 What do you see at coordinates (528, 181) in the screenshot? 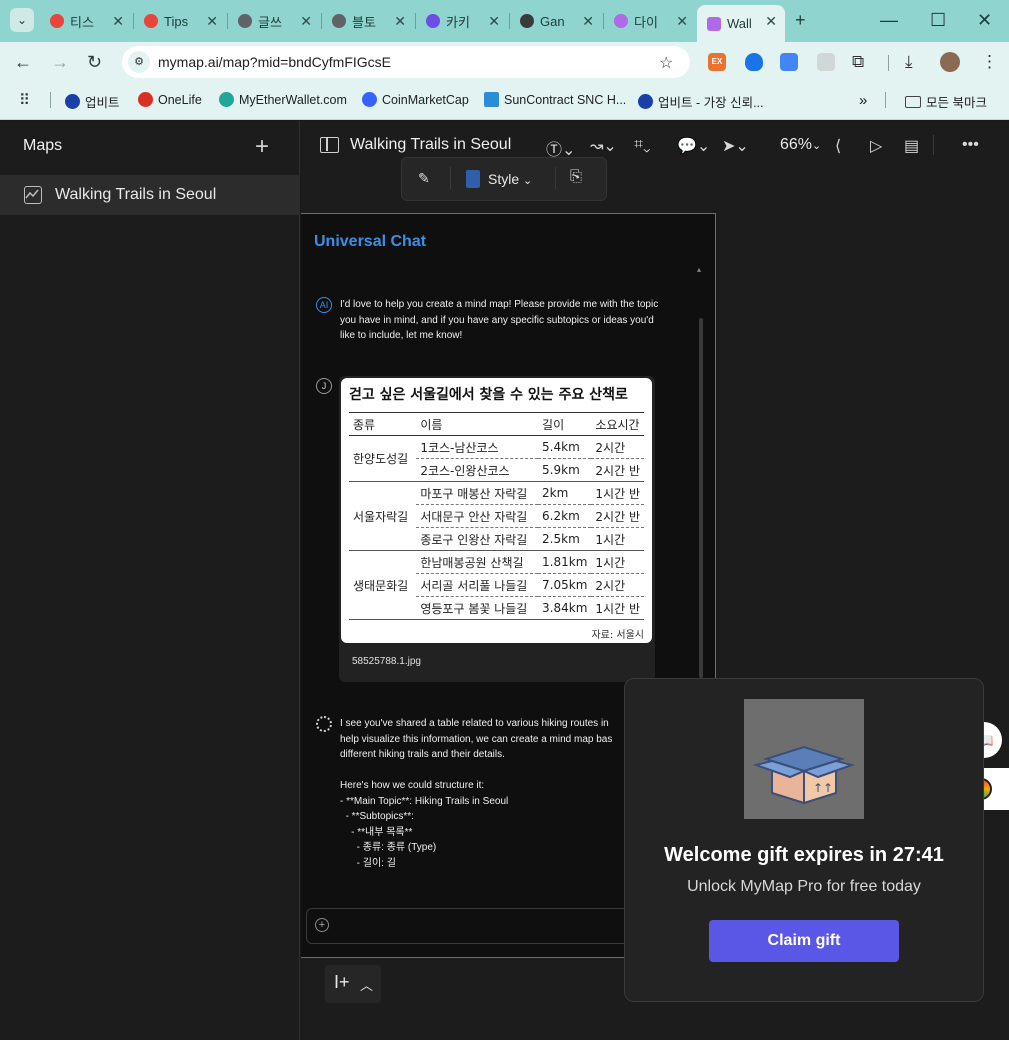
I see `chevron-down-icon: ⌄` at bounding box center [528, 181].